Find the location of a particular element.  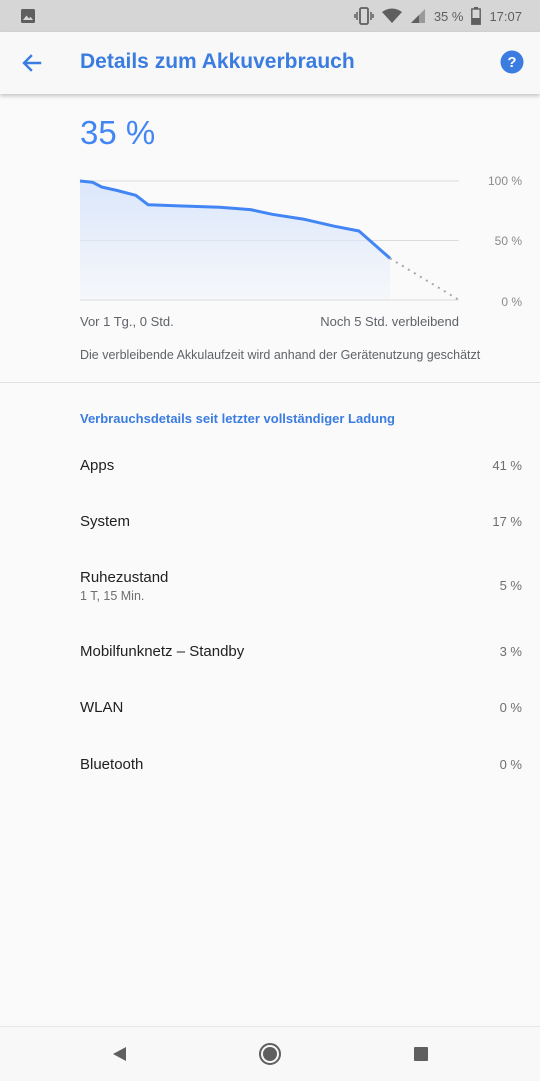

usage-item-name: System is located at coordinates (105, 521).